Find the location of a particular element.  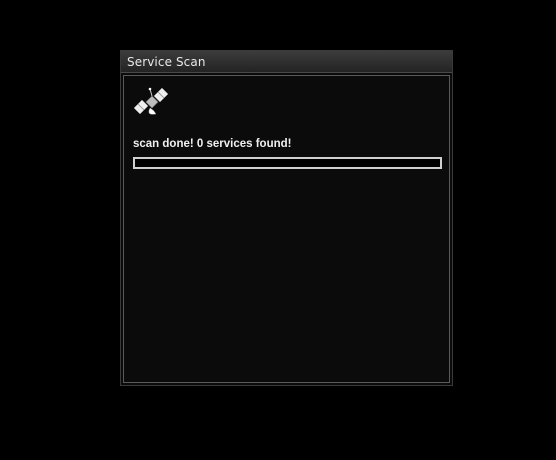

scan-progress-bar is located at coordinates (287, 163).